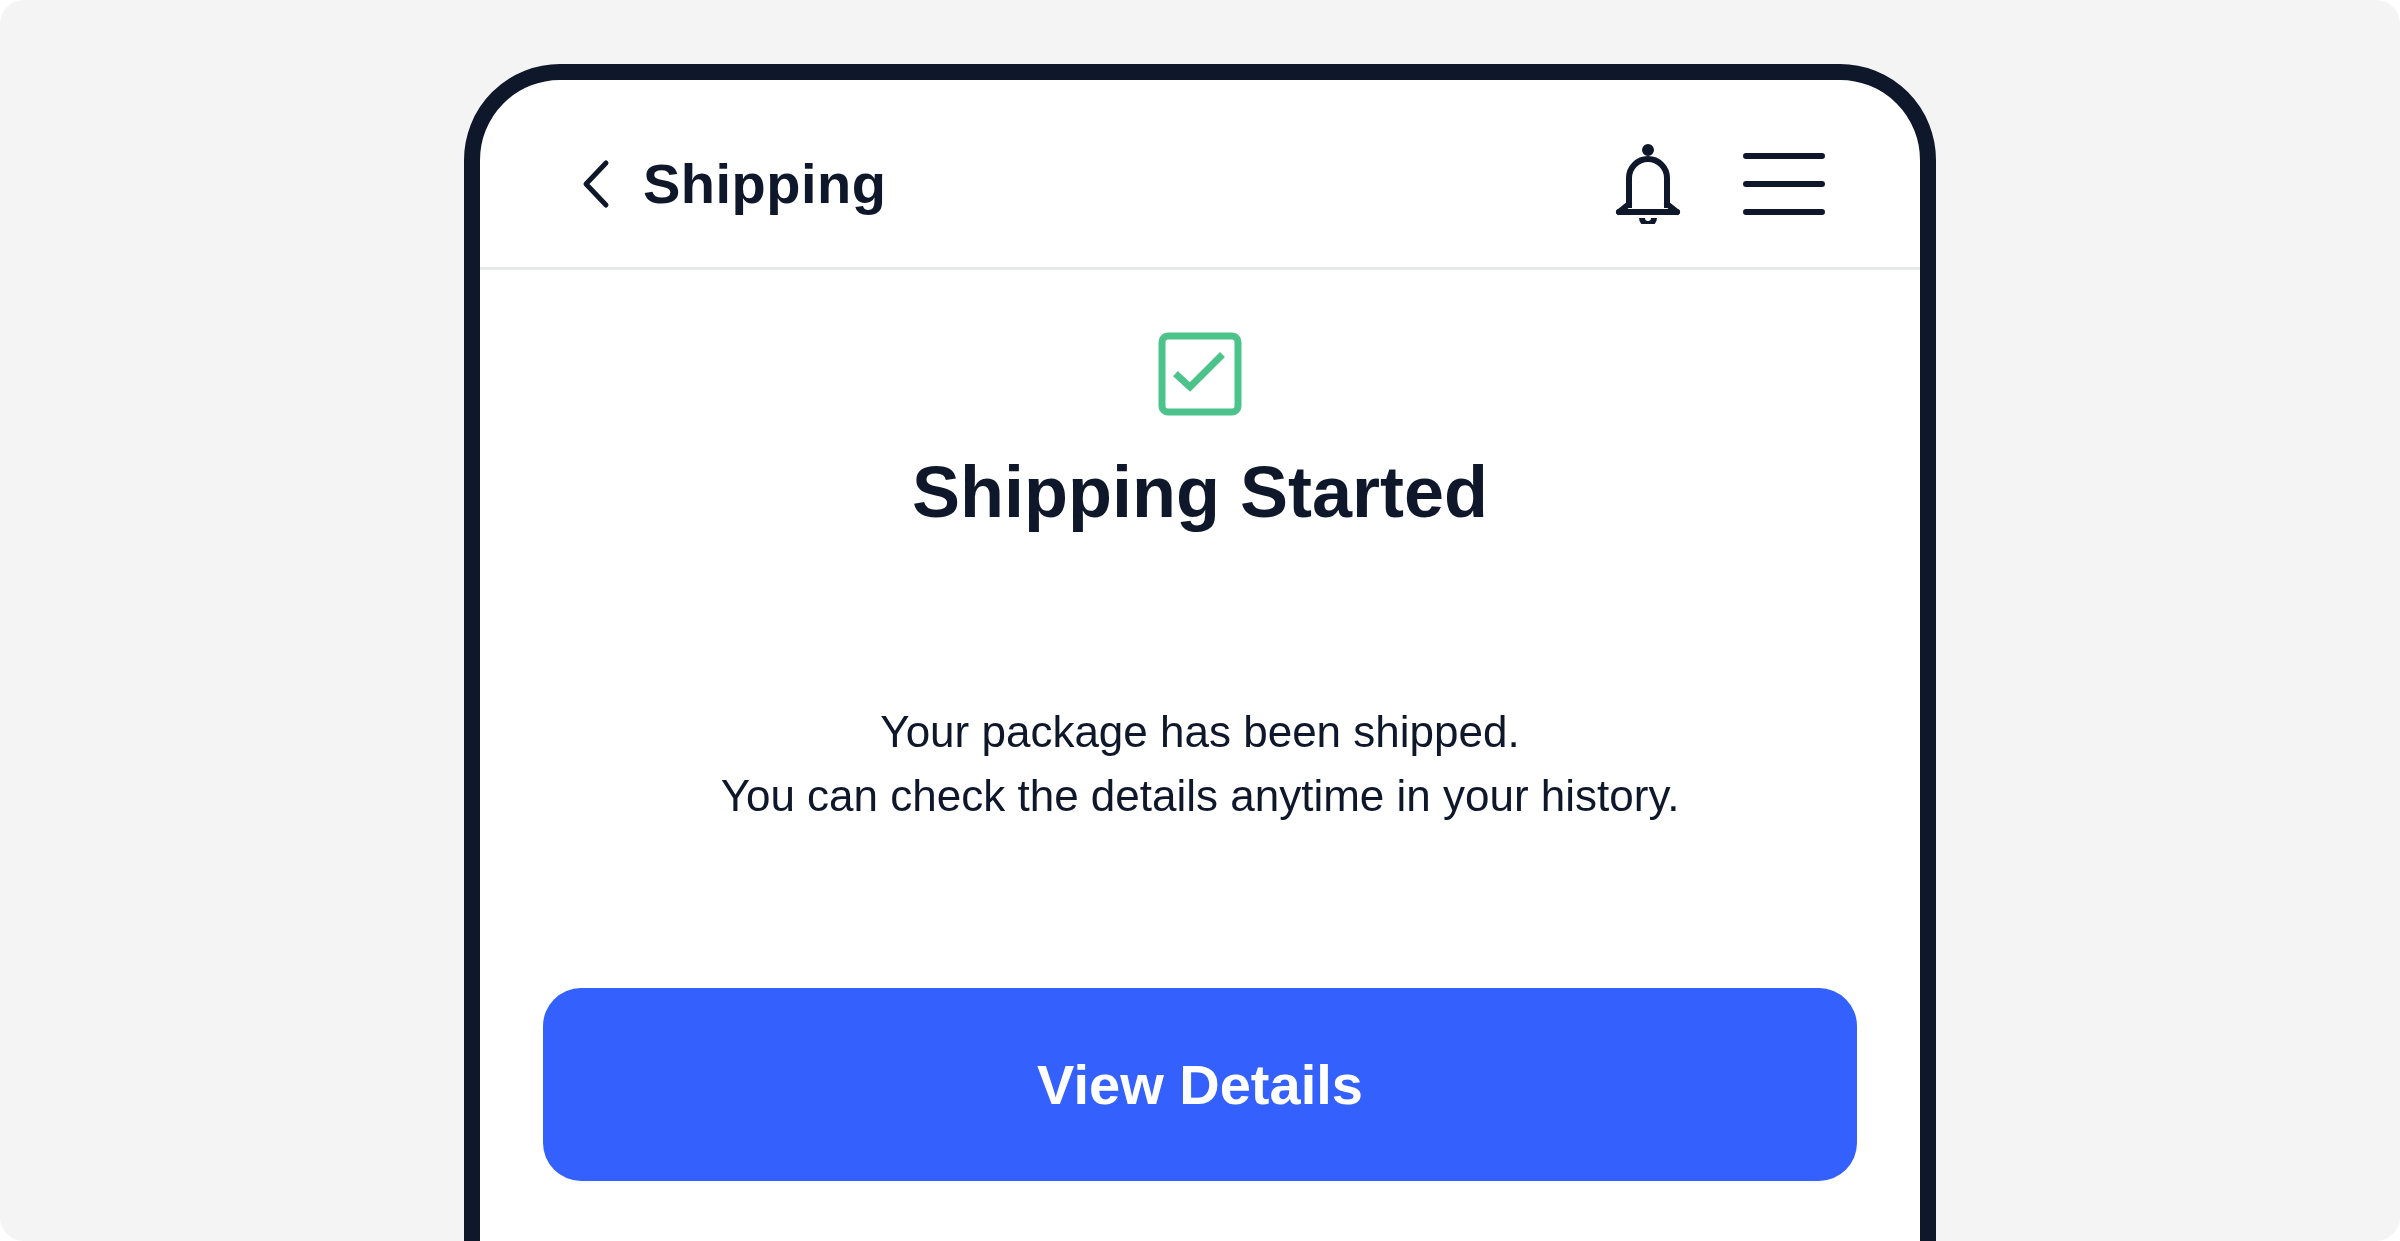 The width and height of the screenshot is (2400, 1241). I want to click on notifications-button, so click(1648, 183).